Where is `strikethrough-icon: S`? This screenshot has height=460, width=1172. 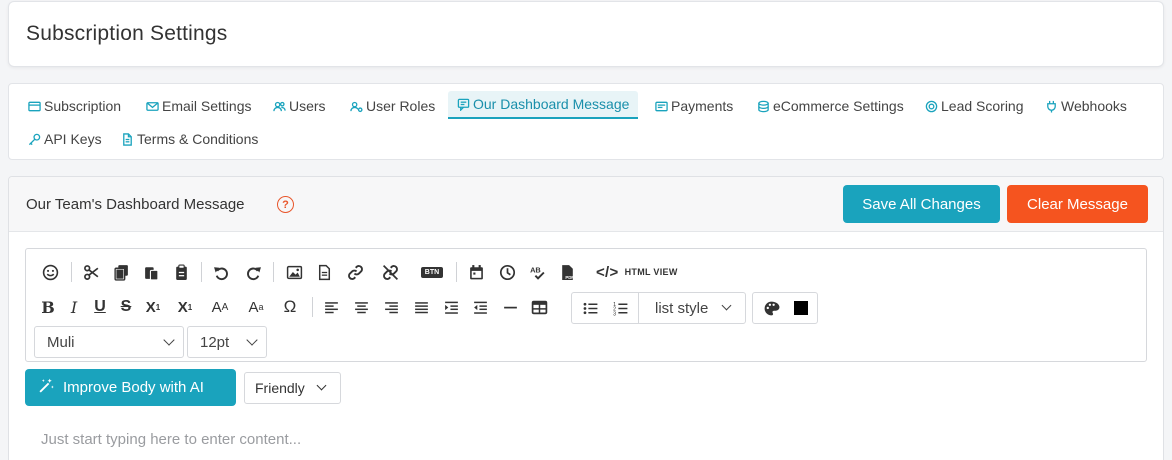 strikethrough-icon: S is located at coordinates (126, 307).